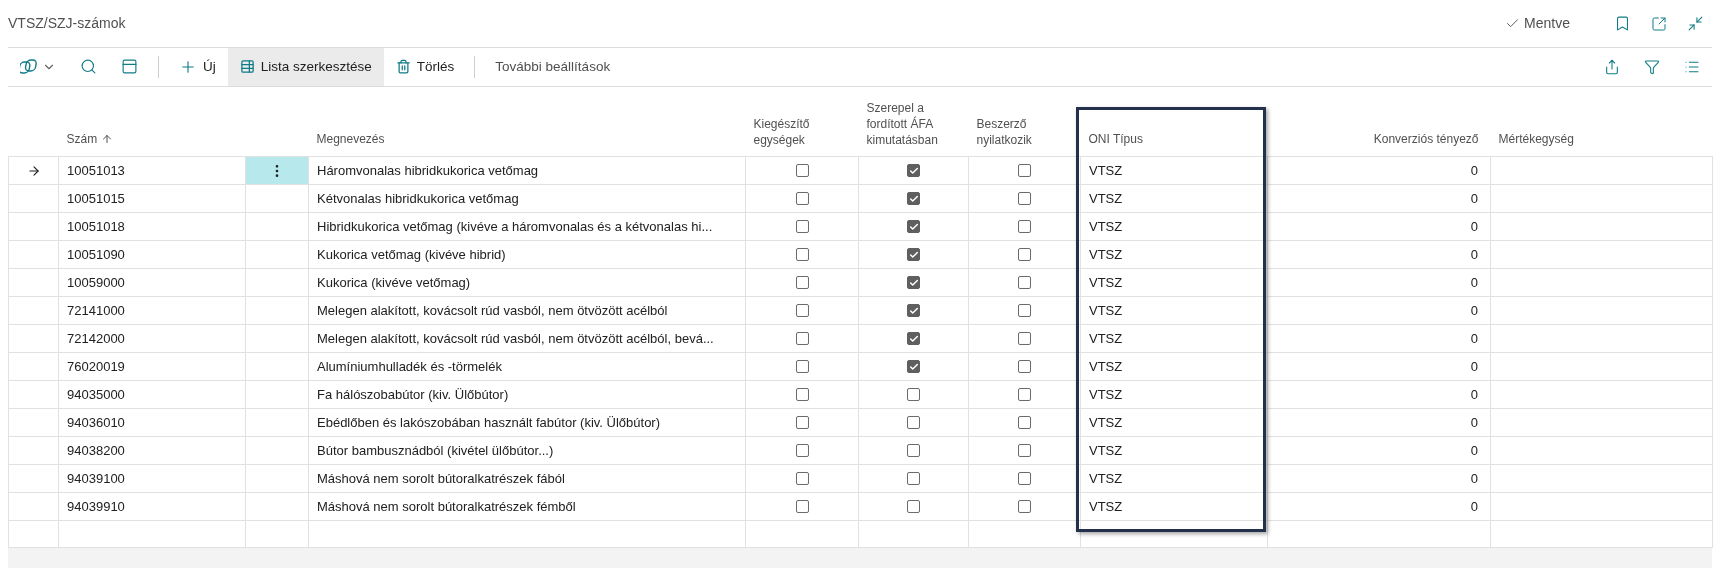 This screenshot has height=568, width=1720. Describe the element at coordinates (403, 67) in the screenshot. I see `trash-icon` at that location.